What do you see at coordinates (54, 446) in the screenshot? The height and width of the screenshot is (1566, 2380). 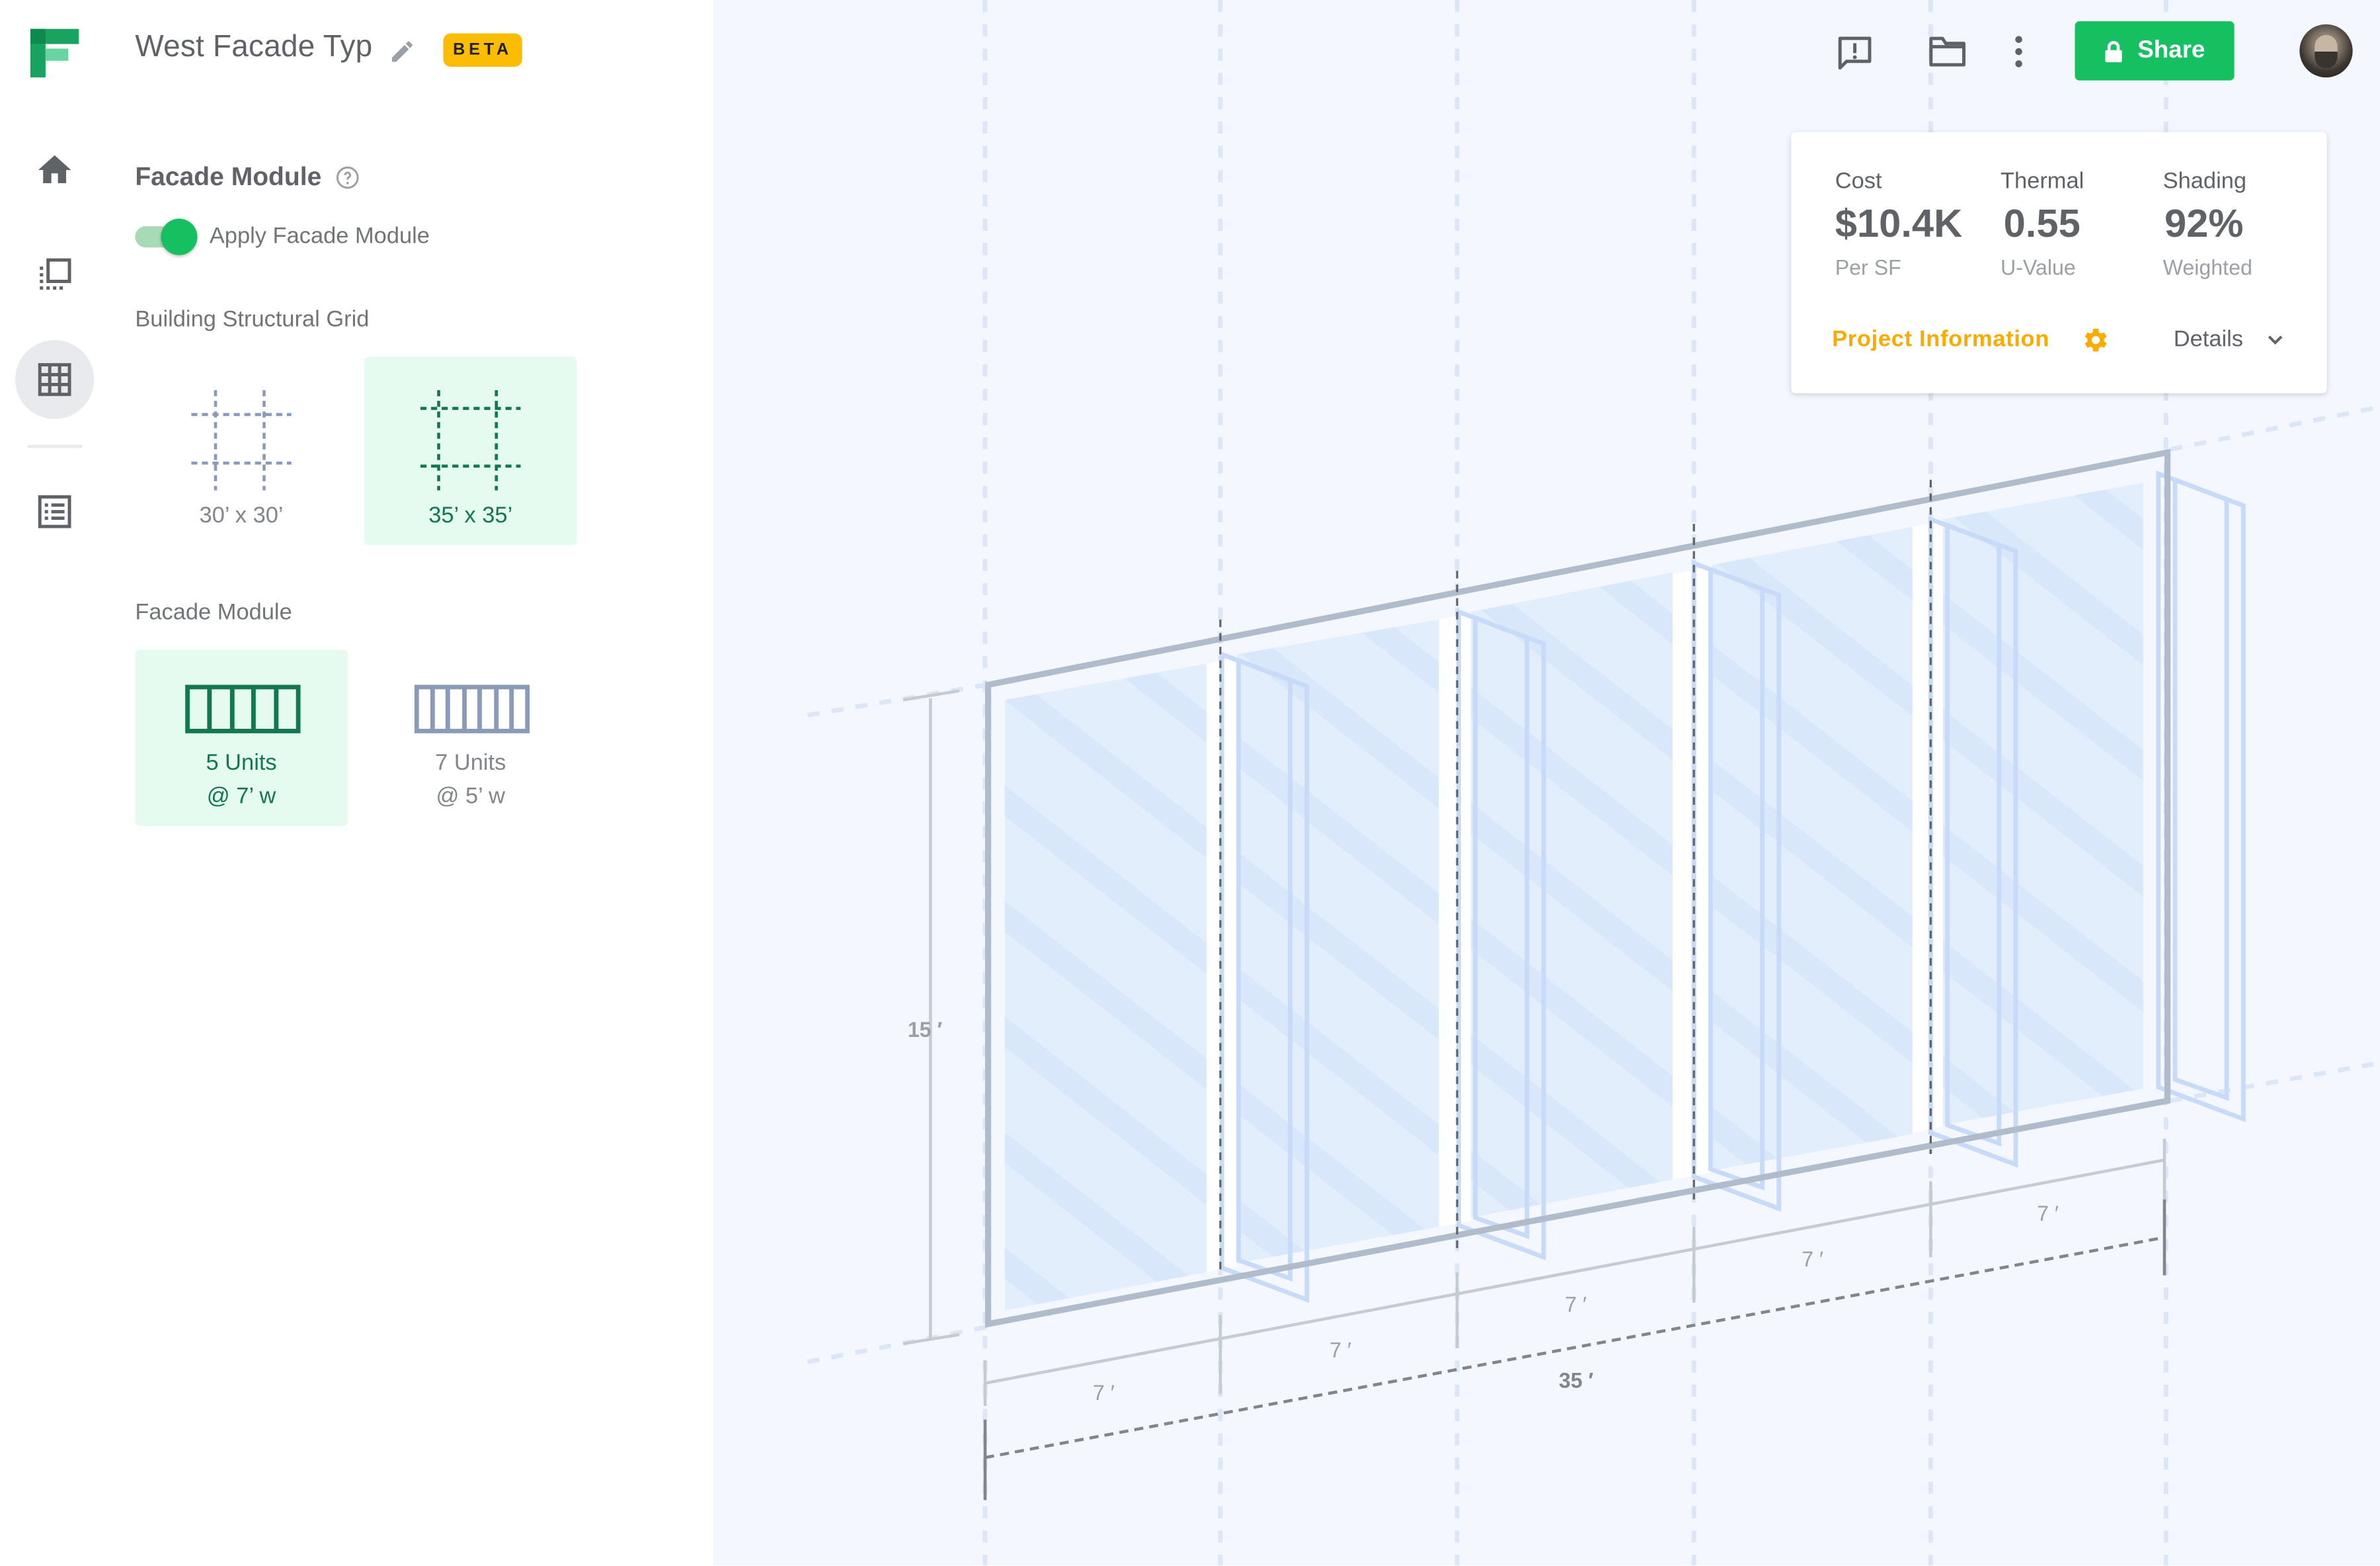 I see `rail-divider` at bounding box center [54, 446].